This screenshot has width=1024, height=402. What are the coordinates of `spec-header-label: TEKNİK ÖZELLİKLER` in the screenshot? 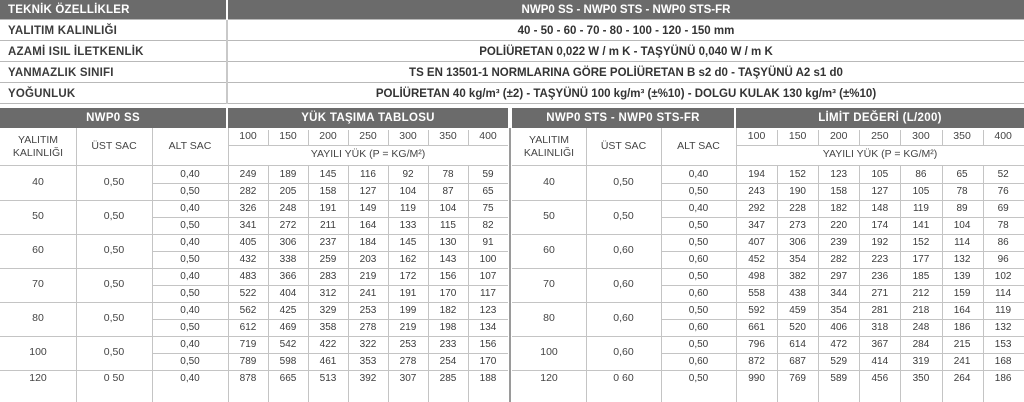 It's located at (69, 10).